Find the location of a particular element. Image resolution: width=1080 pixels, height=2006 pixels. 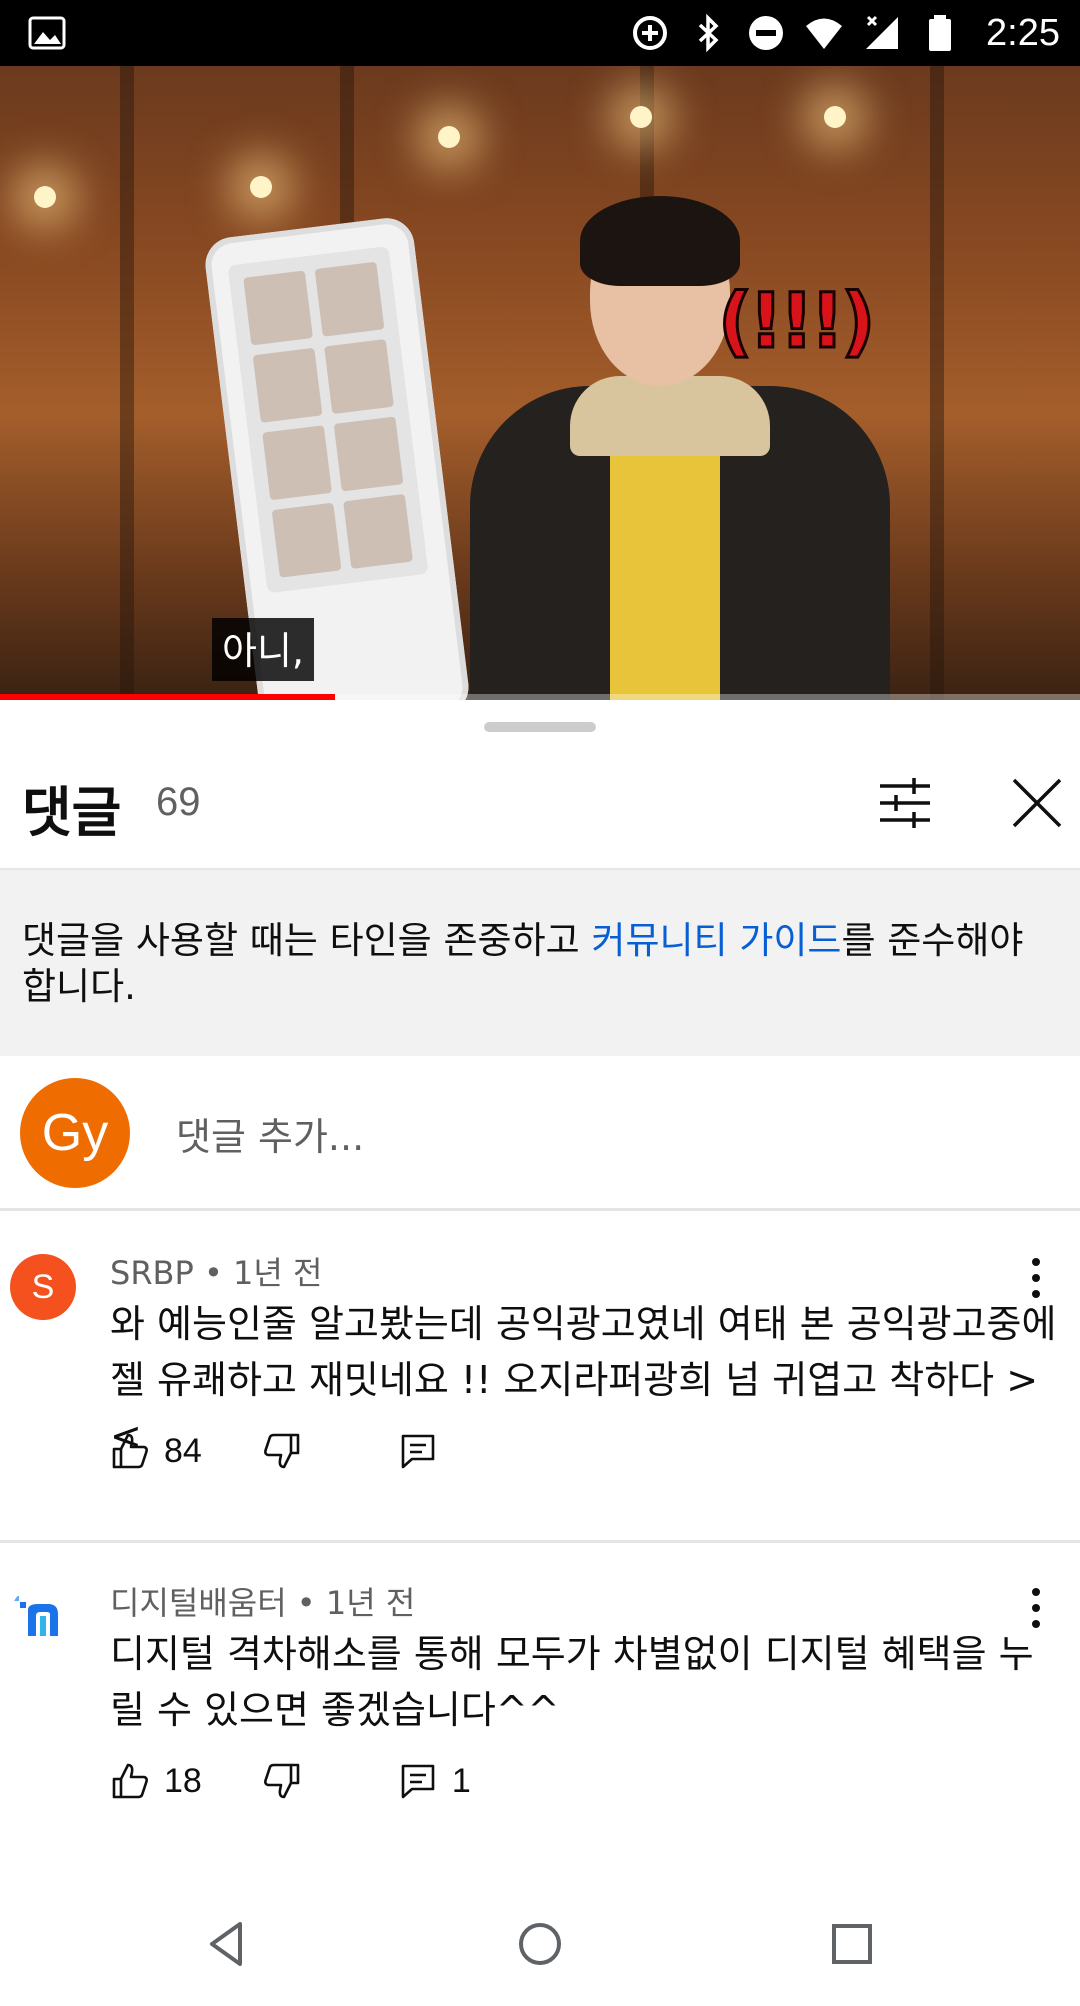

notice-text: 댓글을 사용할 때는 타인을 존중하고 is located at coordinates (307, 940).